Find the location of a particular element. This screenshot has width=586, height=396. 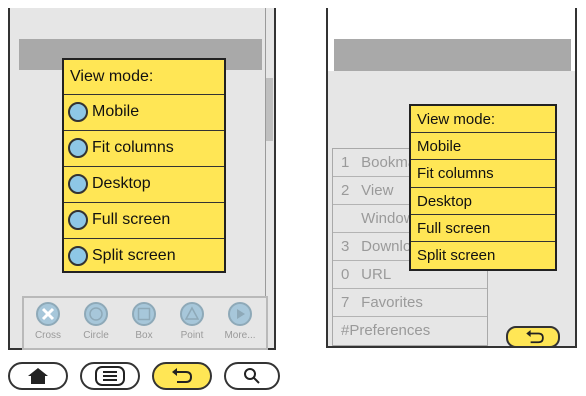

menu-item: #Preferences is located at coordinates (410, 330).